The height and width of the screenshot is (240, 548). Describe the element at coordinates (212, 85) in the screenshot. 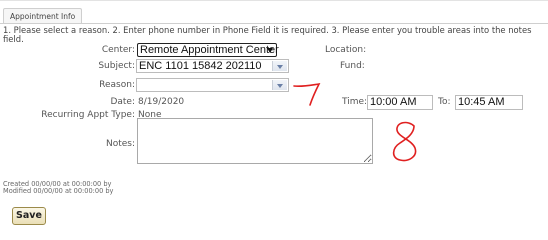

I see `reason-dropdown` at that location.